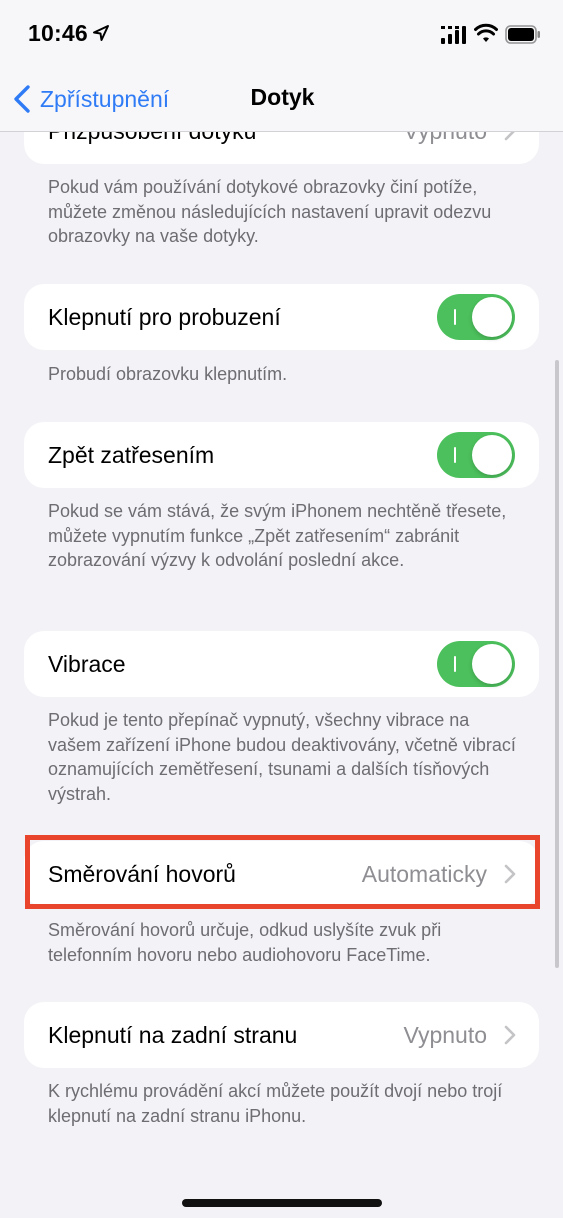 This screenshot has height=1218, width=563. I want to click on status-bar: 10:46, so click(281, 34).